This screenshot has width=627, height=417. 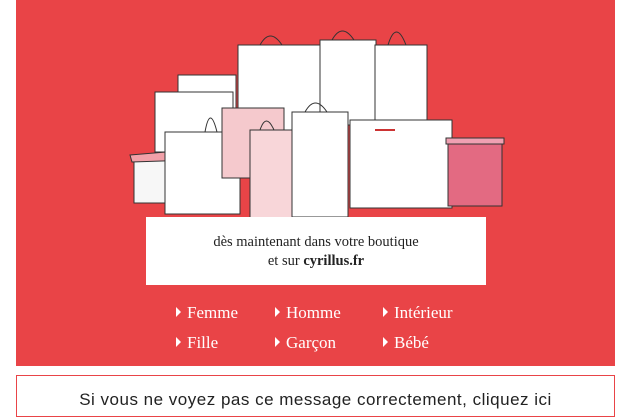 I want to click on category-label: Homme, so click(x=313, y=312).